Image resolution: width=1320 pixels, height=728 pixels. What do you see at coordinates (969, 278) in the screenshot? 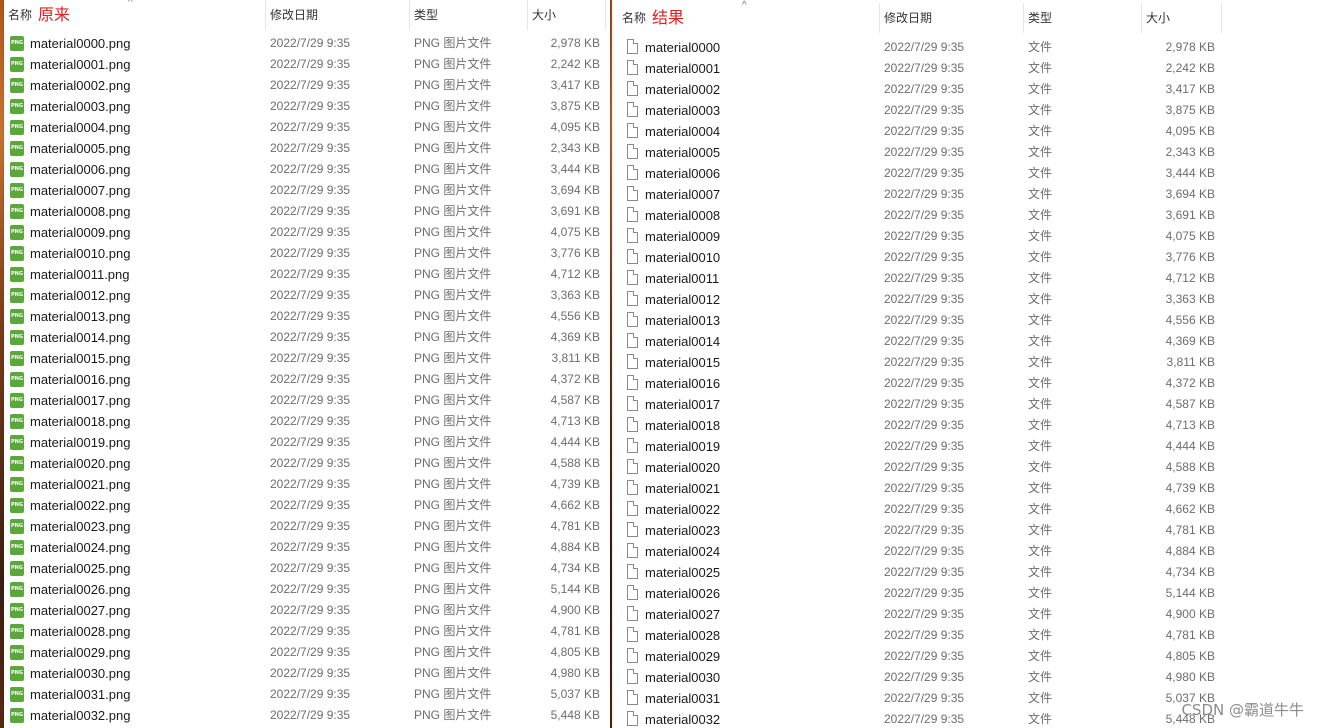
I see `table-row: material0011 2022/7/29 9:35 文件 4,712 KB` at bounding box center [969, 278].